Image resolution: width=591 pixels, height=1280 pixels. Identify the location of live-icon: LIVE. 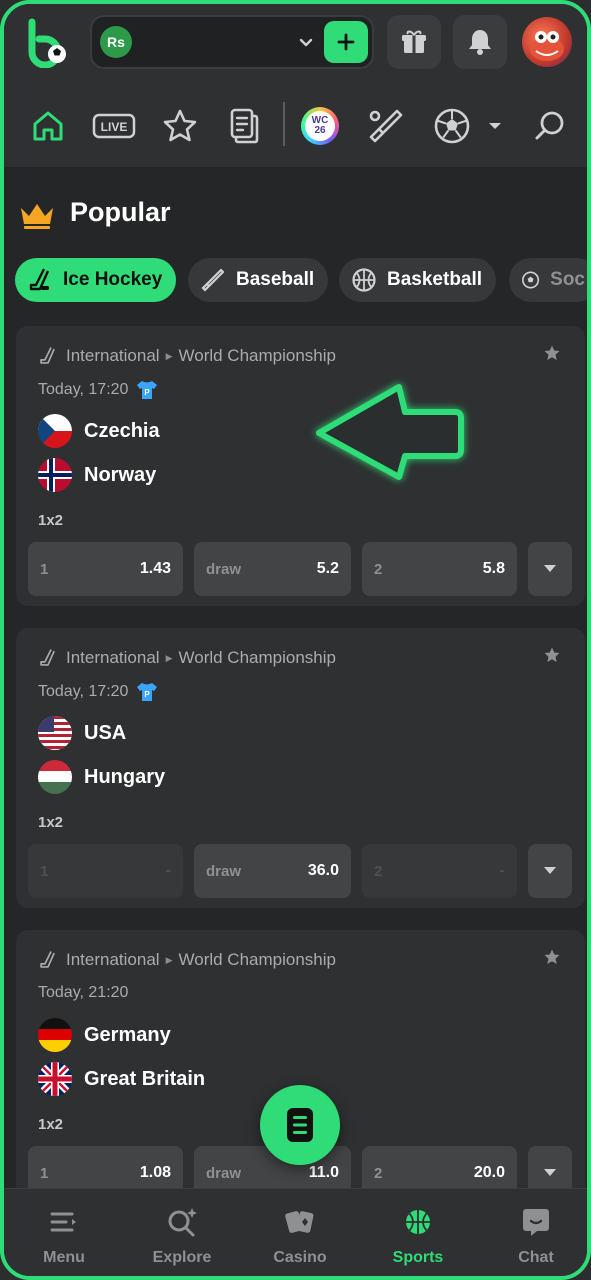
(114, 126).